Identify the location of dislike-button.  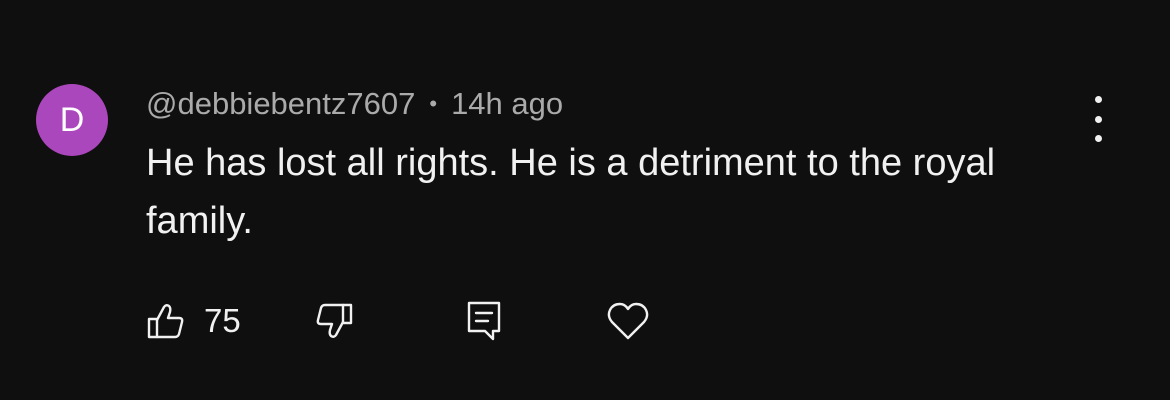
(334, 321).